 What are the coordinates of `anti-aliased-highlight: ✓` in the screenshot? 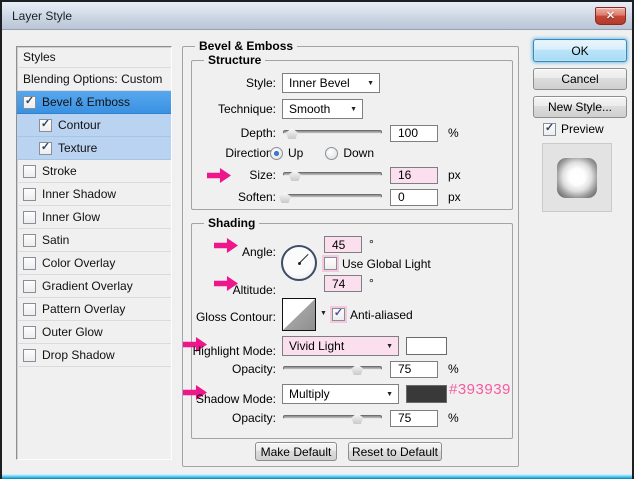 It's located at (338, 314).